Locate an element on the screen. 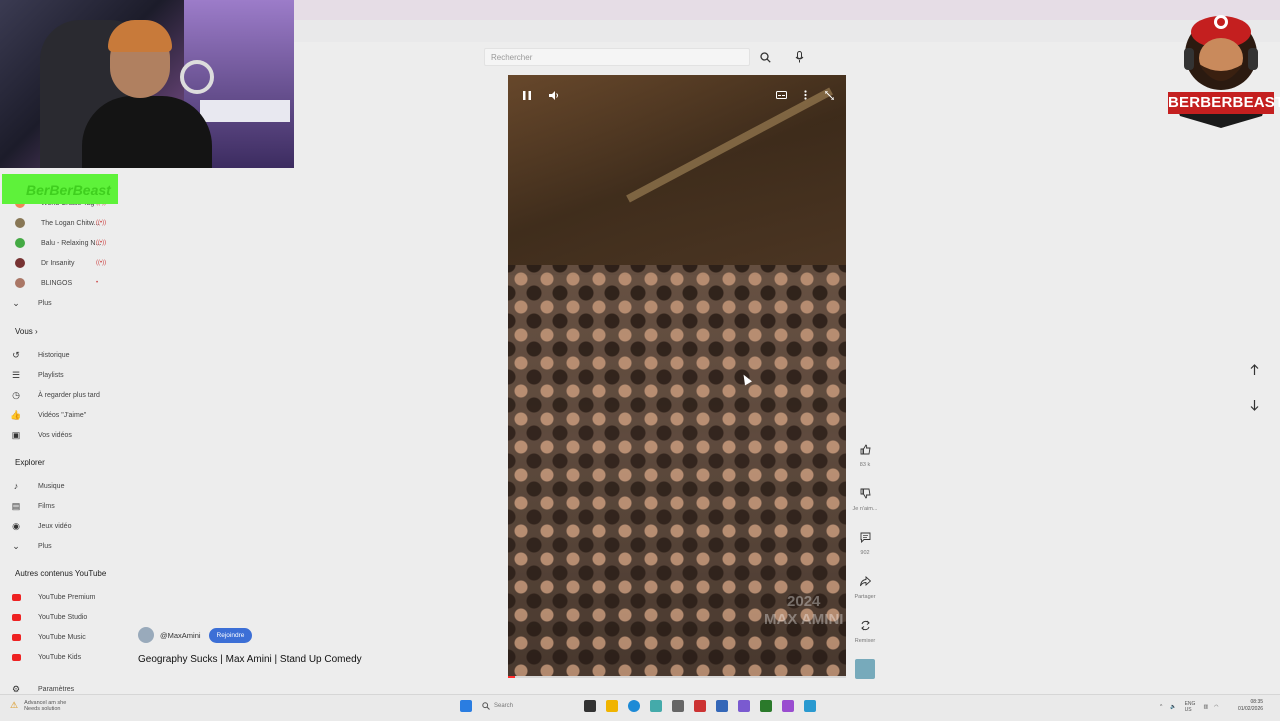  next-short-button is located at coordinates (1254, 405).